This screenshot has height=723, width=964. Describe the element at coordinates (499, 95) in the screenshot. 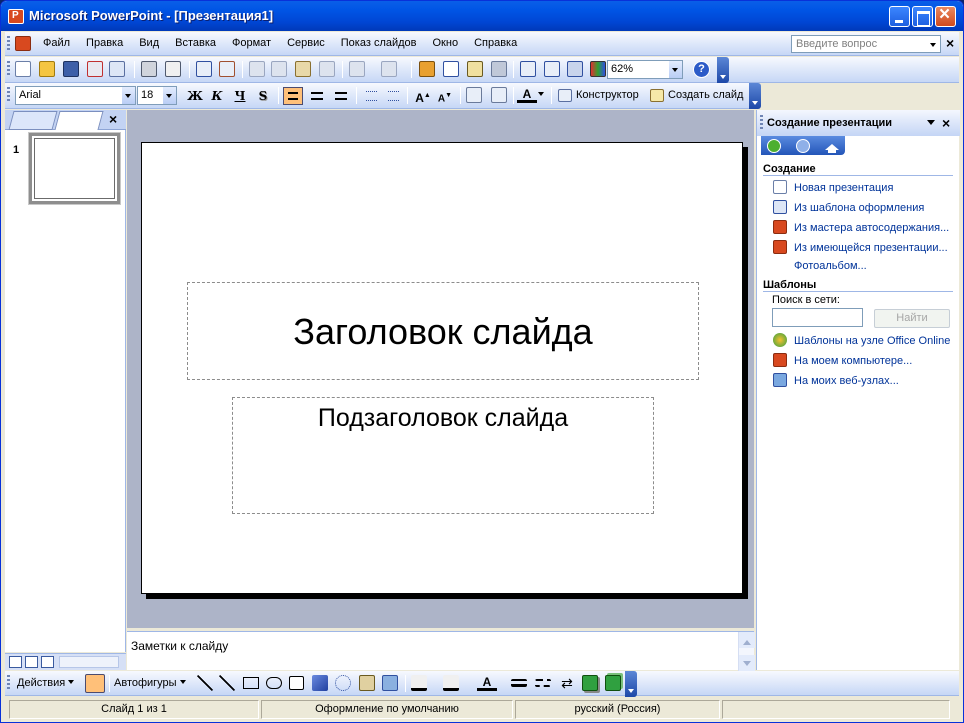

I see `increase-indent-icon` at that location.